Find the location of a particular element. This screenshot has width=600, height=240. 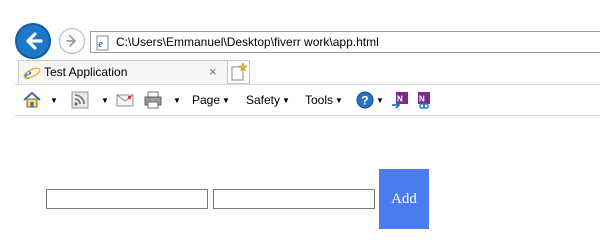

printer-icon is located at coordinates (153, 100).